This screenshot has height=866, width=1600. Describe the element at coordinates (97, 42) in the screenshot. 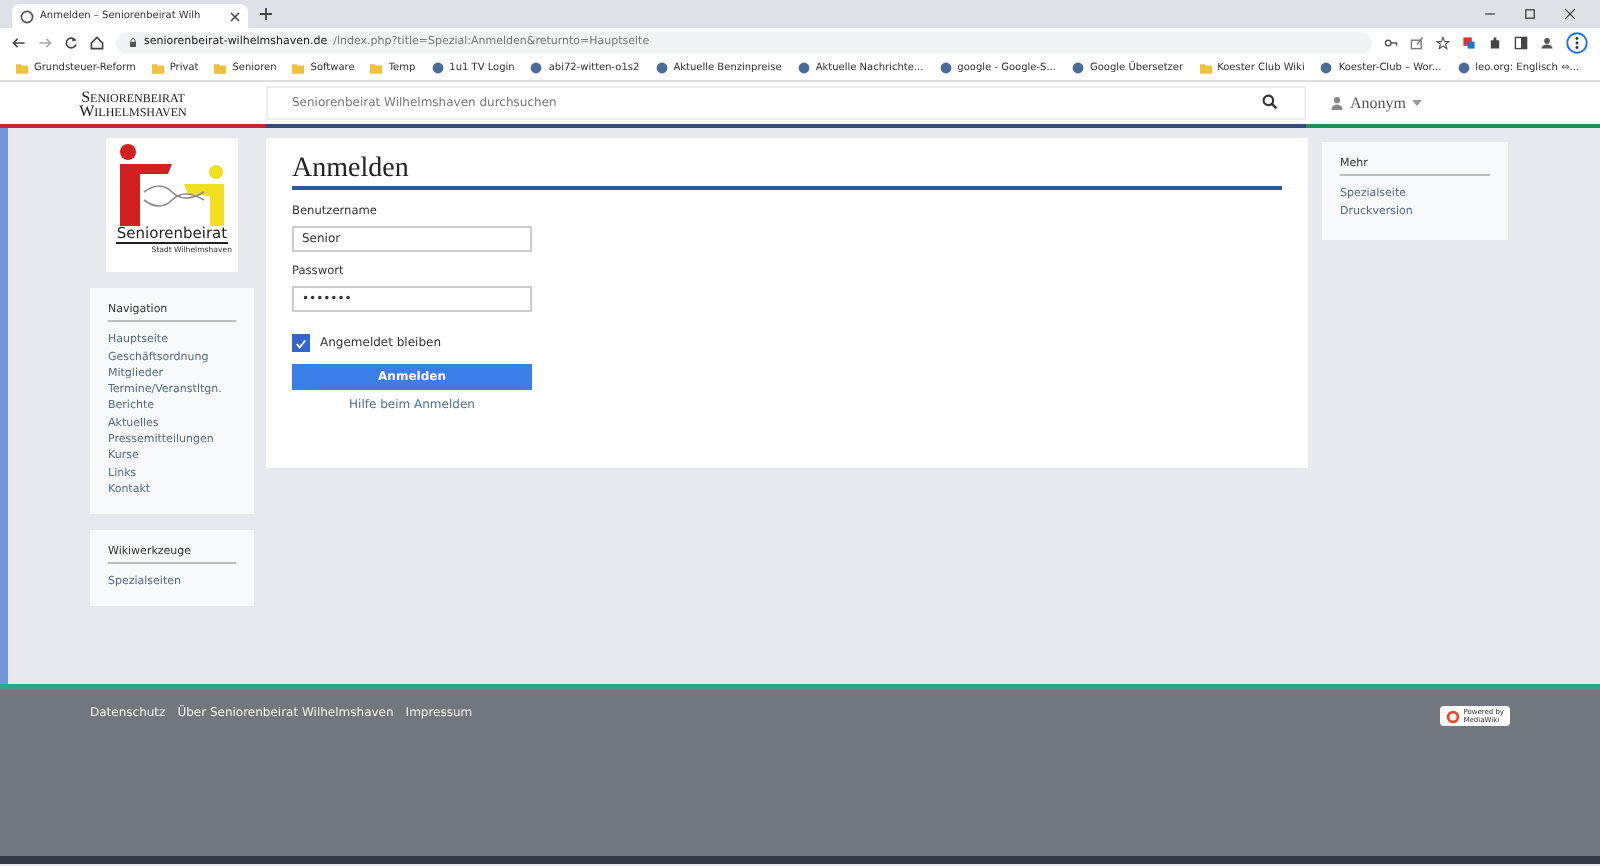

I see `home-icon` at that location.